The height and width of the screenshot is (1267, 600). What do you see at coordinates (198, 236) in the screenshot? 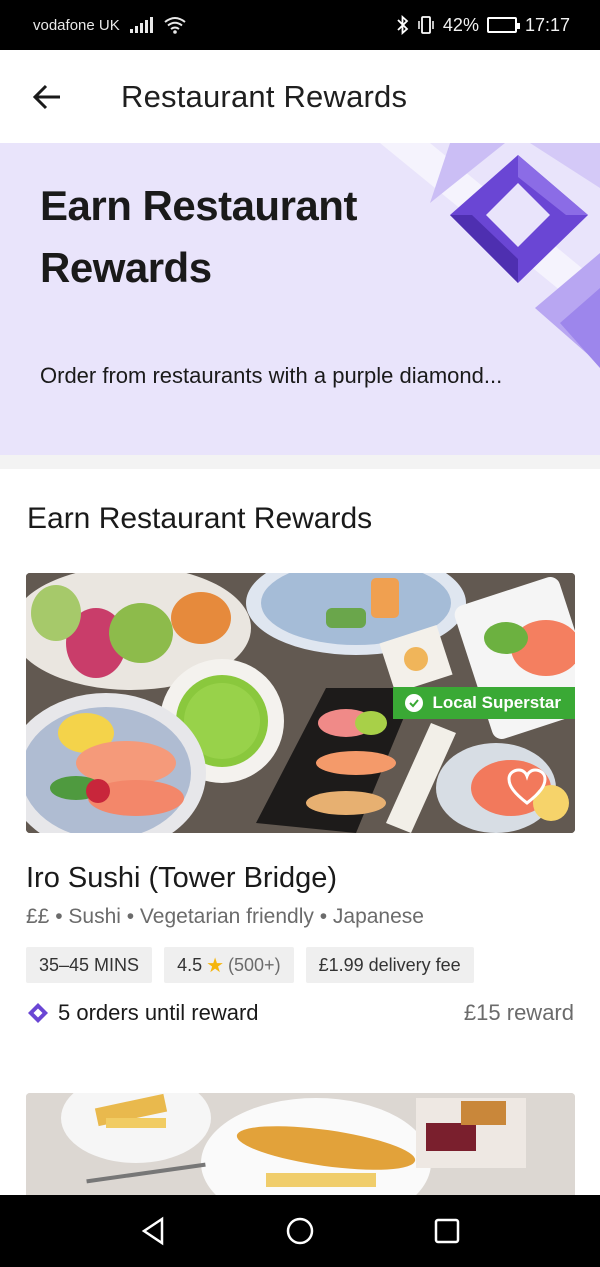
I see `hero-title: Earn Restaurant Rewards` at bounding box center [198, 236].